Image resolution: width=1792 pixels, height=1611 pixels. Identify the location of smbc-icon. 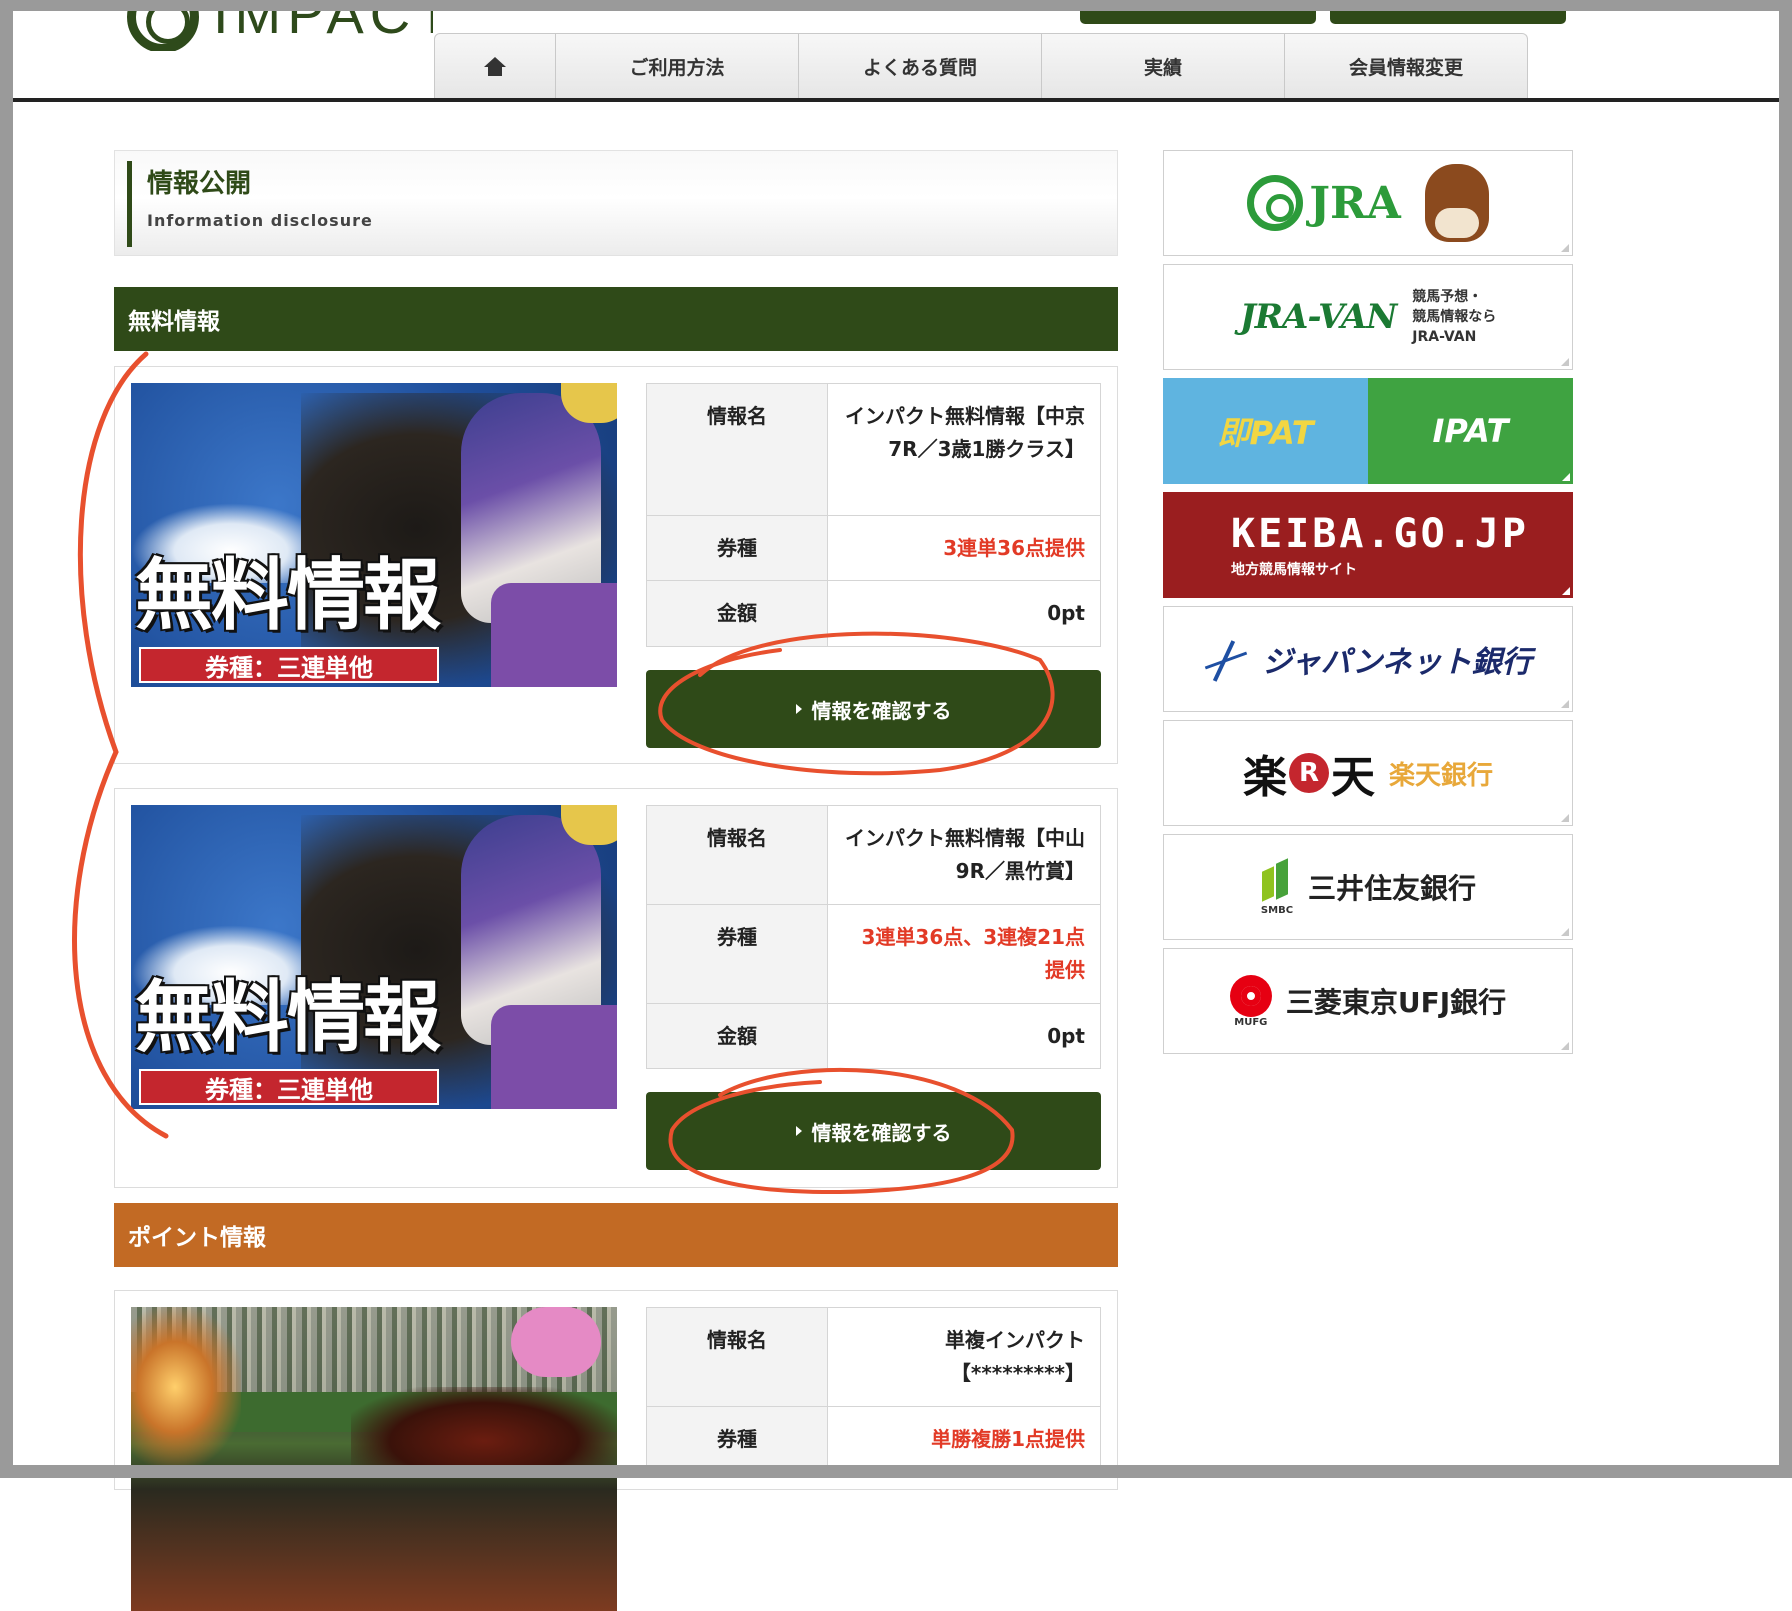
(1277, 882).